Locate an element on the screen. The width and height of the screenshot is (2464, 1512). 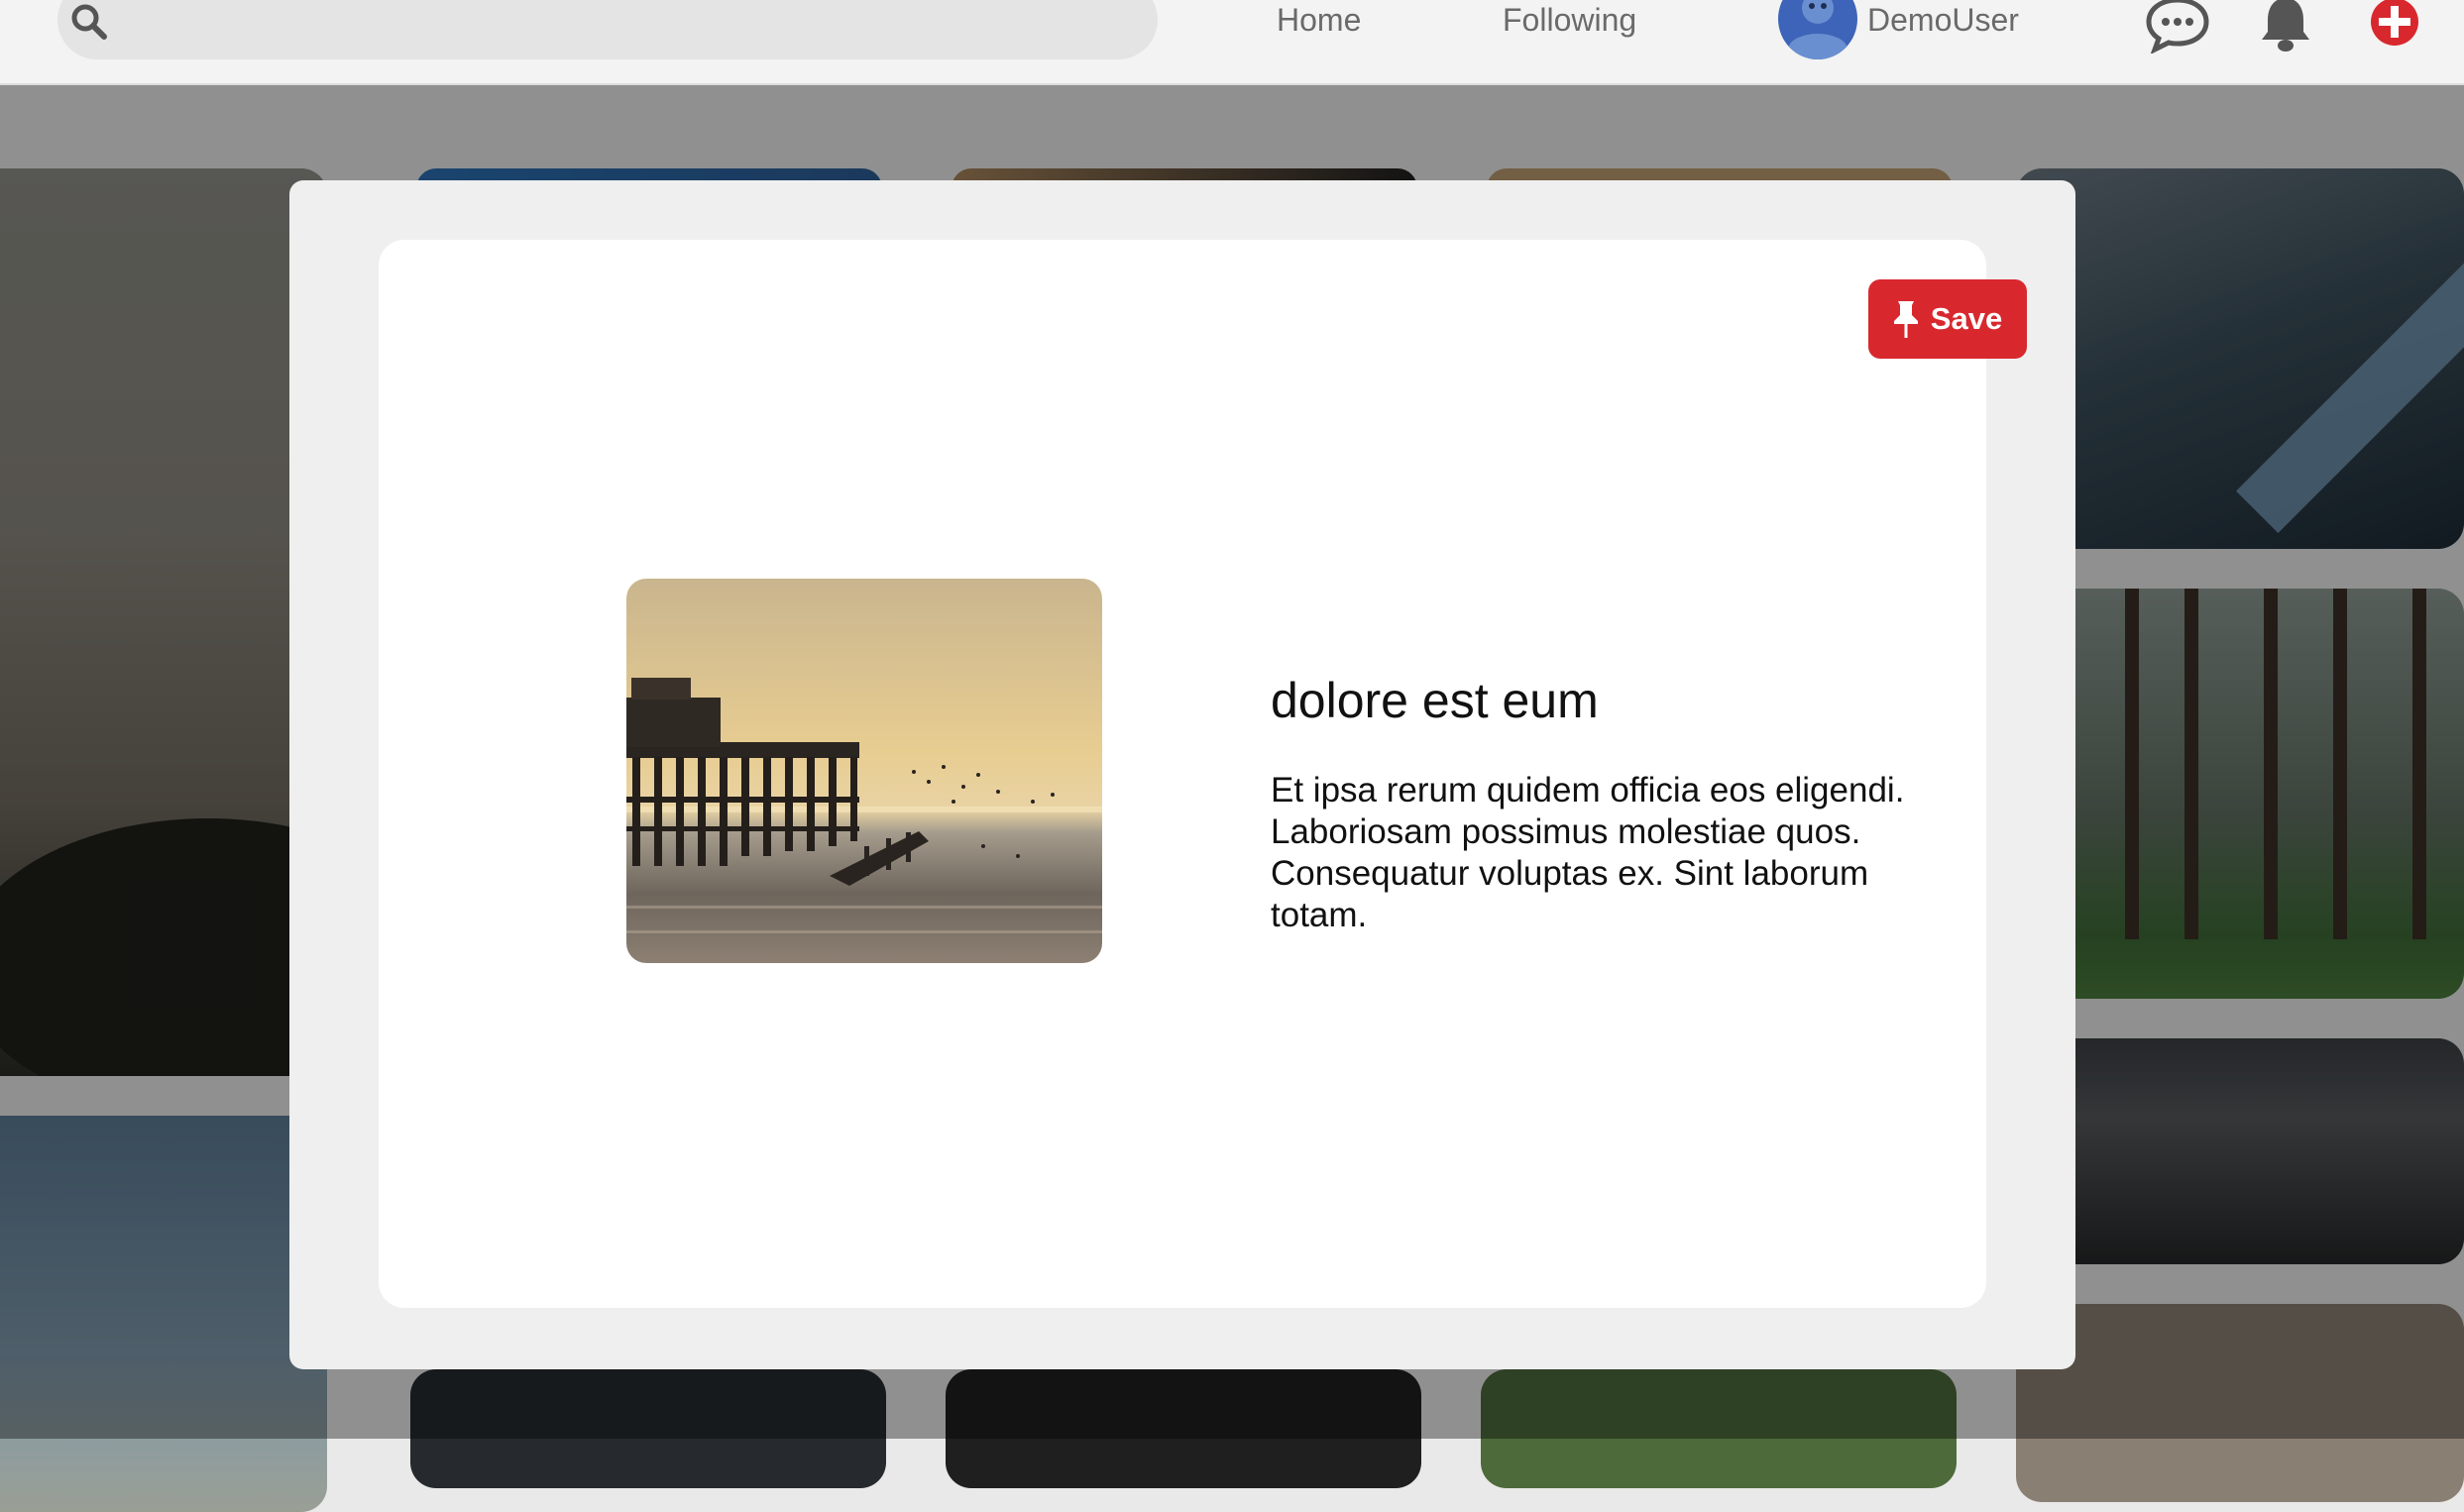
pin-icon is located at coordinates (1905, 320).